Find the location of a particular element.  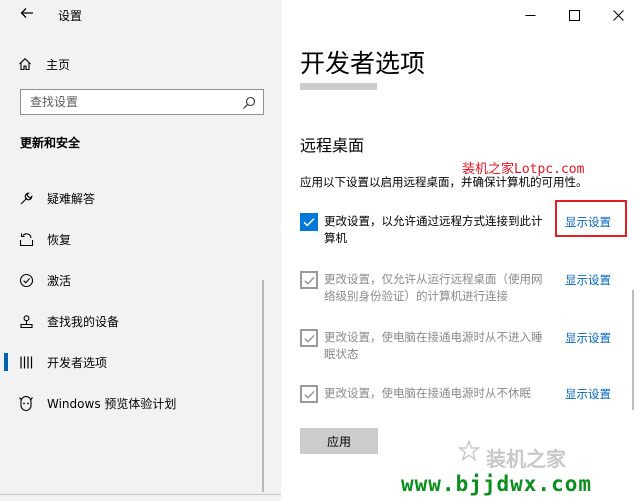

page-title: 开发者选项 is located at coordinates (363, 63).